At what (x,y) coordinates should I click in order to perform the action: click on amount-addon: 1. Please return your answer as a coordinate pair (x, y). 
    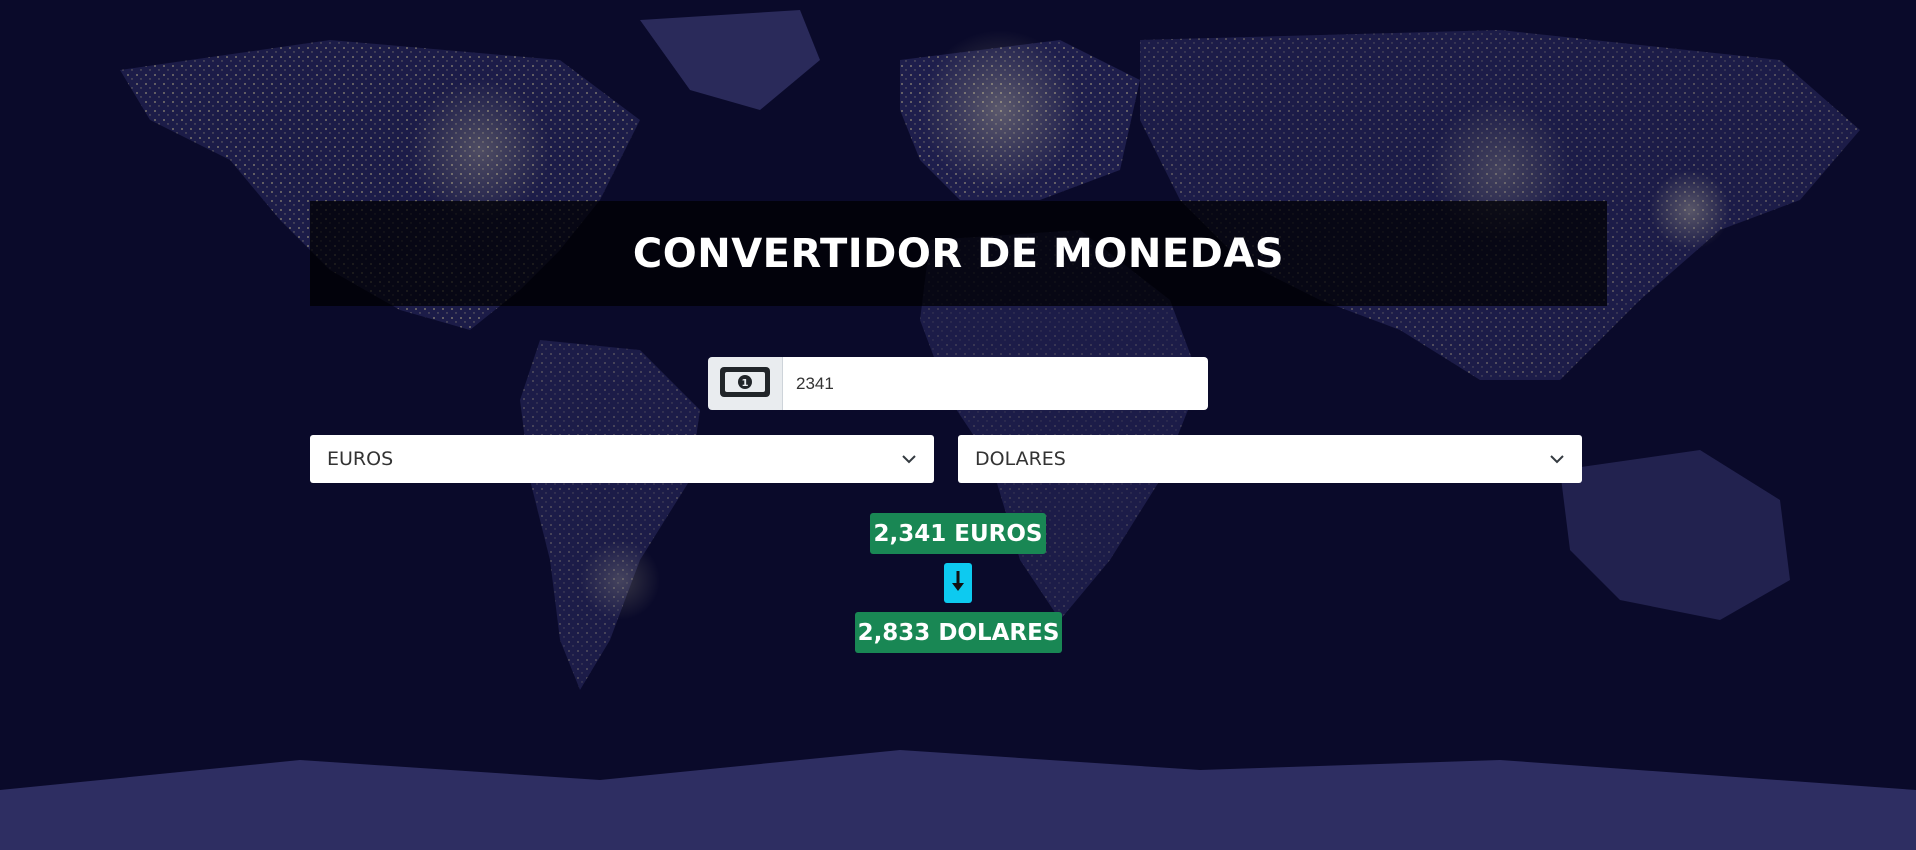
    Looking at the image, I should click on (745, 383).